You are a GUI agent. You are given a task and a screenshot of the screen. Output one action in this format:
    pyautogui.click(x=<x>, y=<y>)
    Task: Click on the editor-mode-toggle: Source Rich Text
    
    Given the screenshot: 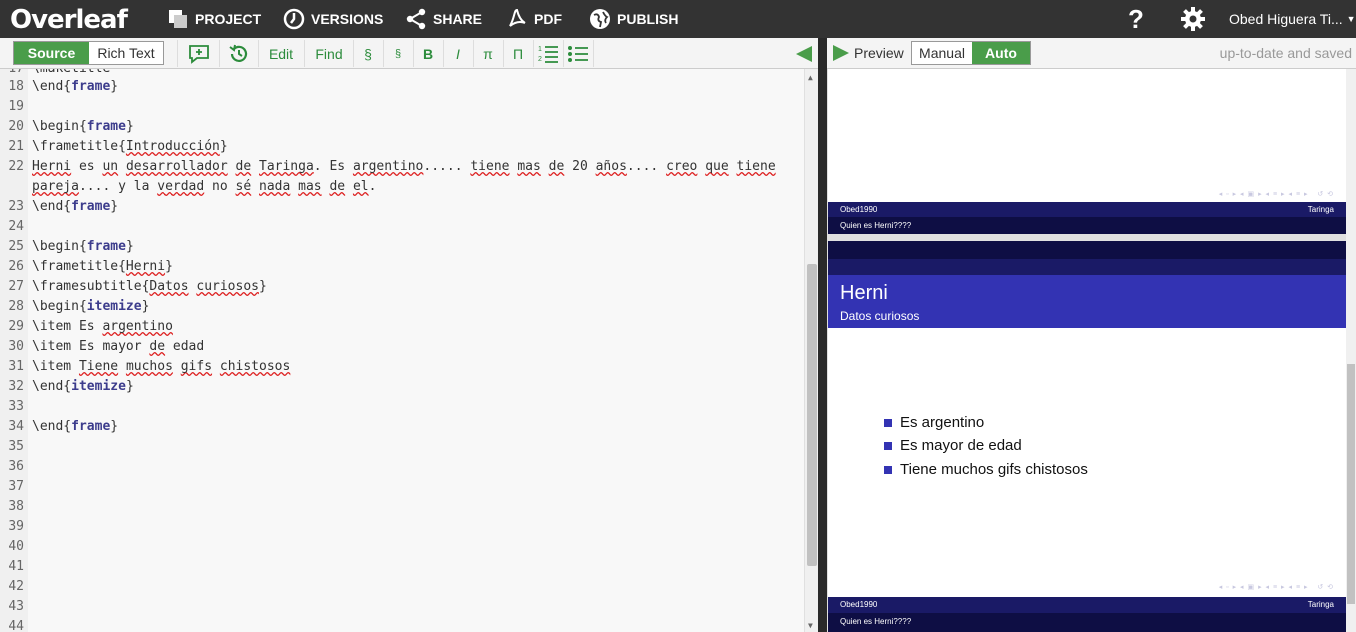 What is the action you would take?
    pyautogui.click(x=88, y=53)
    